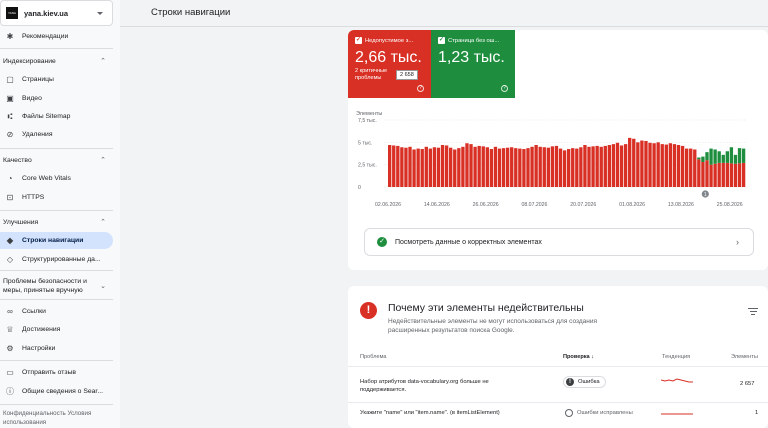  What do you see at coordinates (676, 357) in the screenshot?
I see `header-trend: Тенденция` at bounding box center [676, 357].